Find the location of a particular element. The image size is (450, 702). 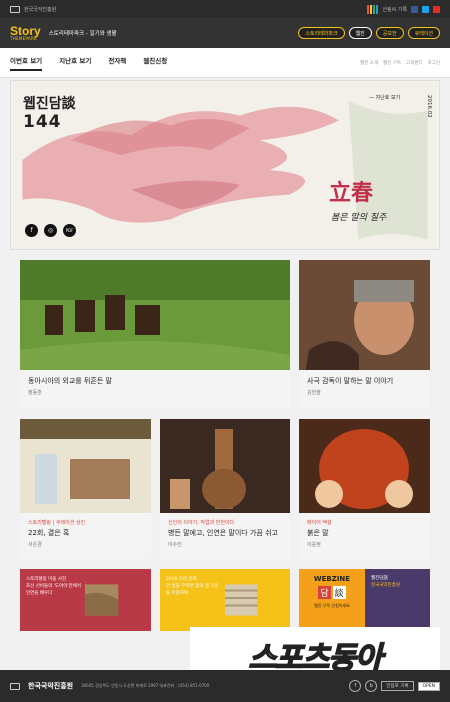

curation-button: 큐레이션 is located at coordinates (423, 33).